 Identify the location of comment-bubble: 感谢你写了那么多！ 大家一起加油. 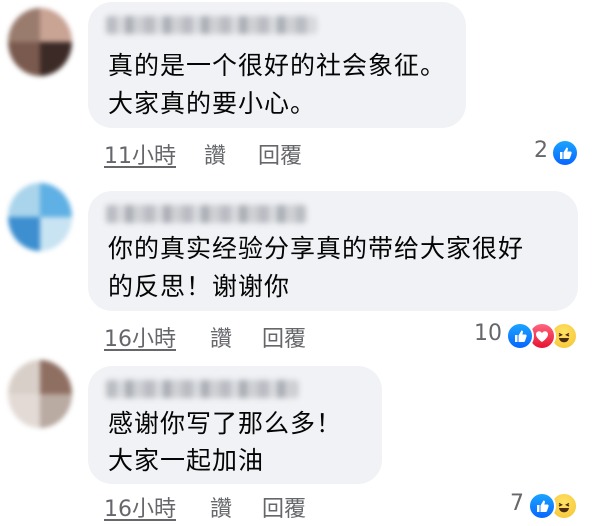
(235, 425).